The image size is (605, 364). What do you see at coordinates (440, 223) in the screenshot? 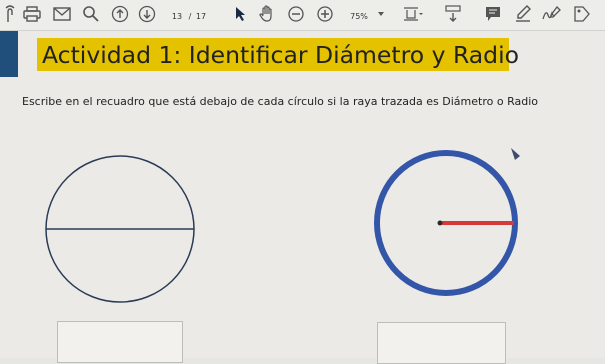
I see `center-point` at bounding box center [440, 223].